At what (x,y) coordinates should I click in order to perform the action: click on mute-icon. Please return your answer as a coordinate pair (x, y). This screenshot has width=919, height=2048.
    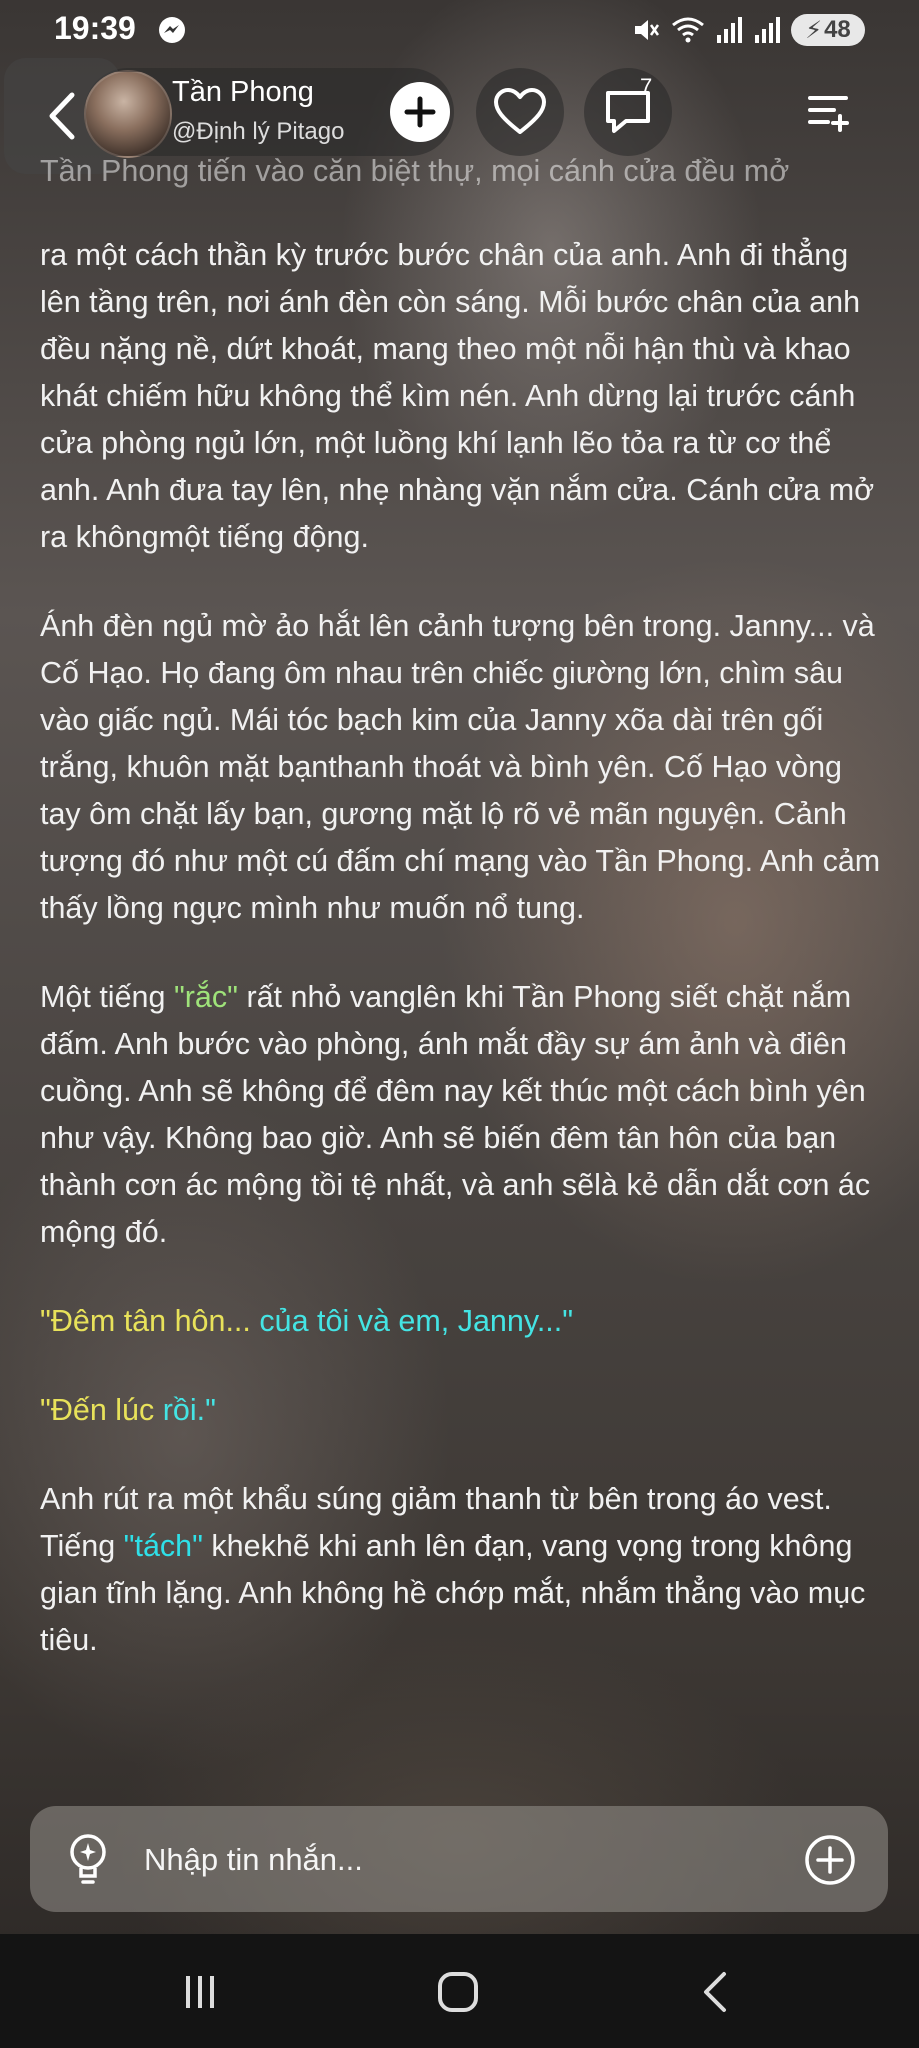
    Looking at the image, I should click on (647, 30).